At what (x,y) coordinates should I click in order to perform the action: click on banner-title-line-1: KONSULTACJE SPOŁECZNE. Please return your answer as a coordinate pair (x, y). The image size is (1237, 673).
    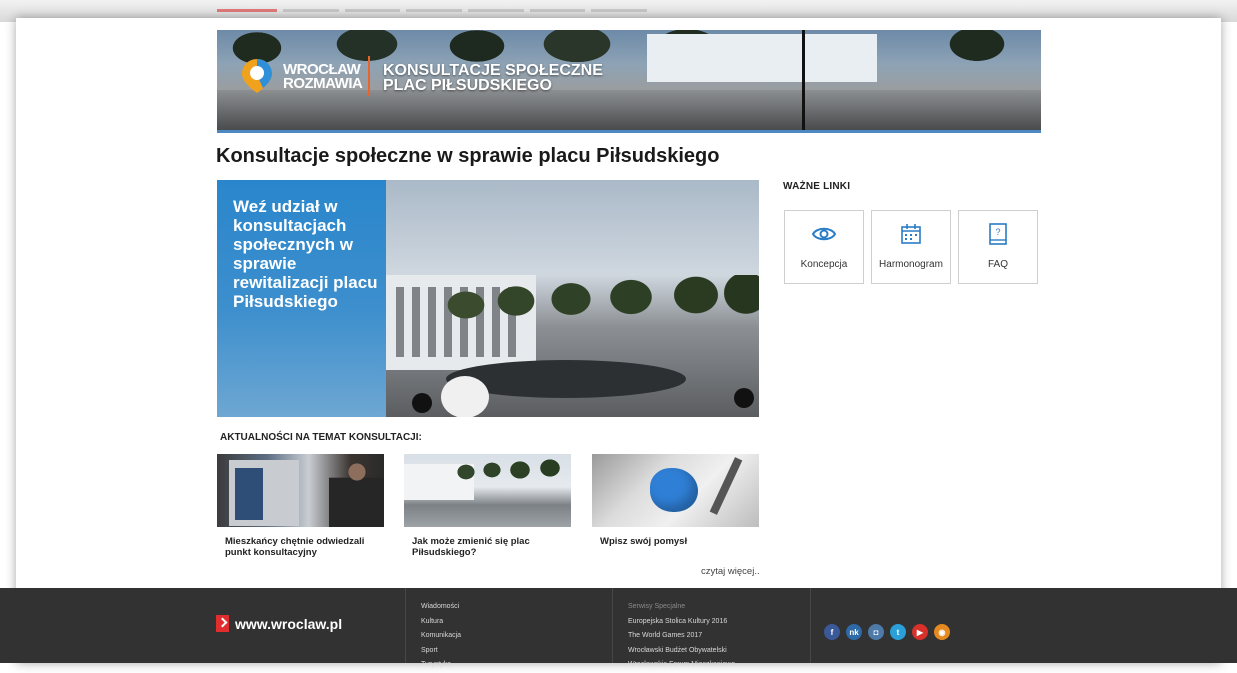
    Looking at the image, I should click on (493, 70).